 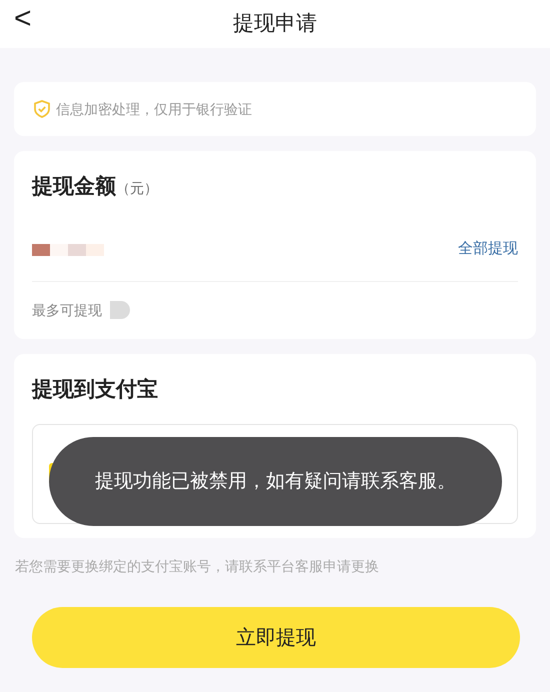 I want to click on alipay-title: 提现到支付宝, so click(x=95, y=389).